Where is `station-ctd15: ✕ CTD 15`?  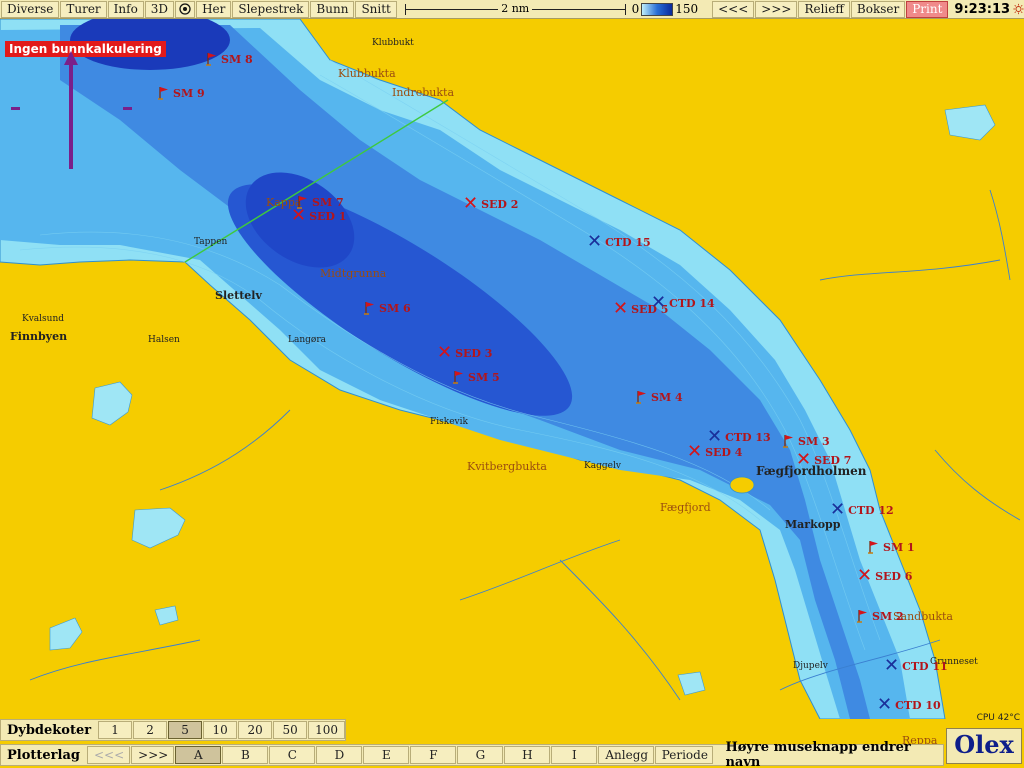
station-ctd15: ✕ CTD 15 is located at coordinates (619, 242).